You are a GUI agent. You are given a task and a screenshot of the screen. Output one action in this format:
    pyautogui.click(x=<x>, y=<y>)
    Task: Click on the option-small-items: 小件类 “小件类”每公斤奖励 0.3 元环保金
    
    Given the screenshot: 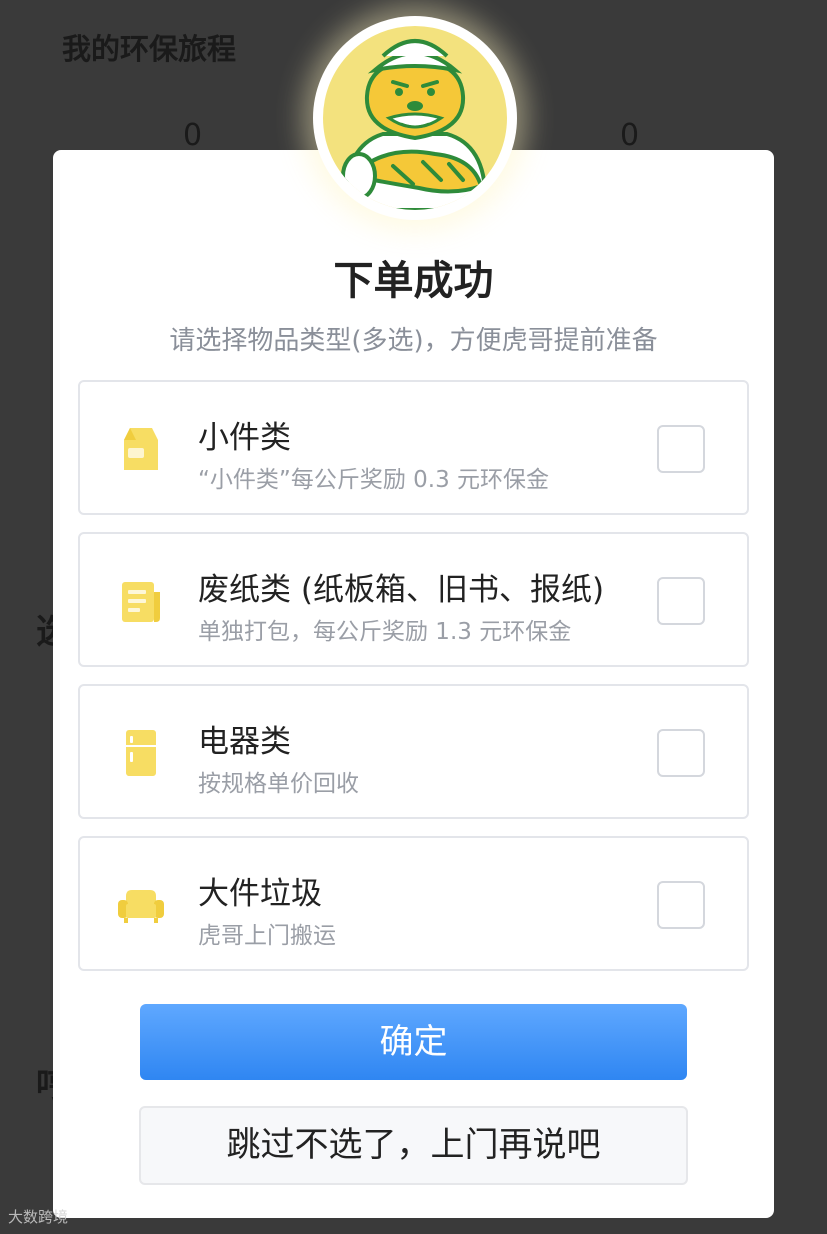 What is the action you would take?
    pyautogui.click(x=413, y=447)
    